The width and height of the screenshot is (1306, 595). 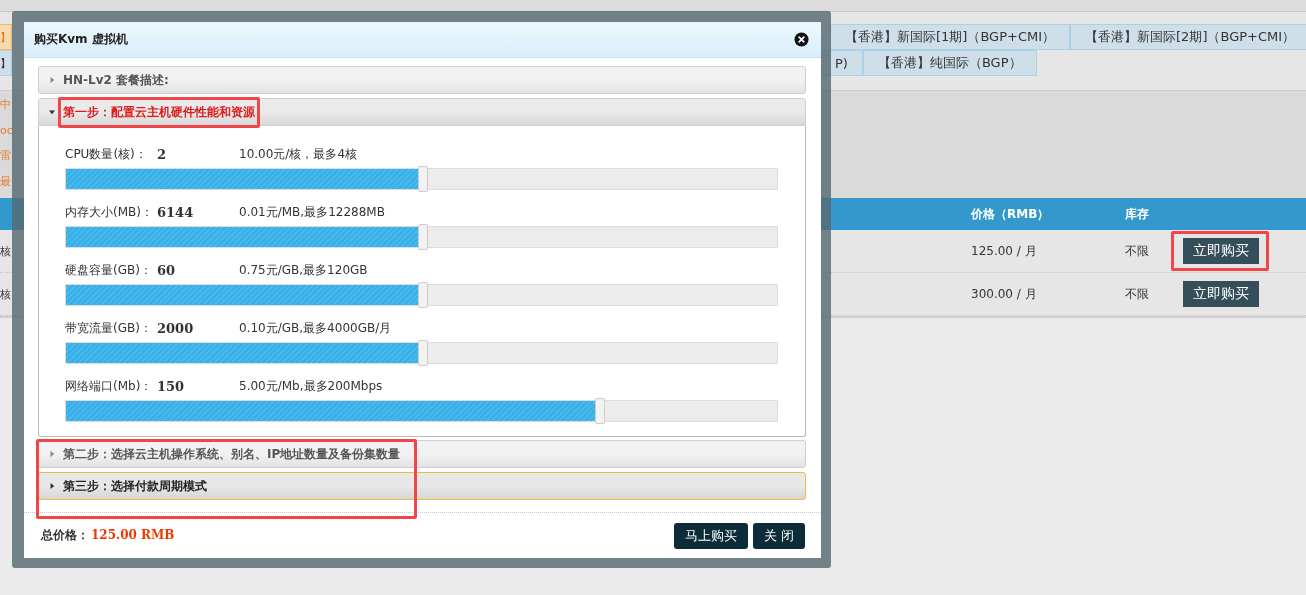 I want to click on option-value: 60, so click(x=167, y=270).